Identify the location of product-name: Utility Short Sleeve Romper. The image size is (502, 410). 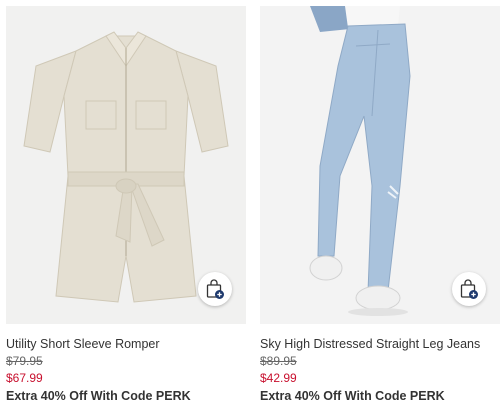
(126, 344).